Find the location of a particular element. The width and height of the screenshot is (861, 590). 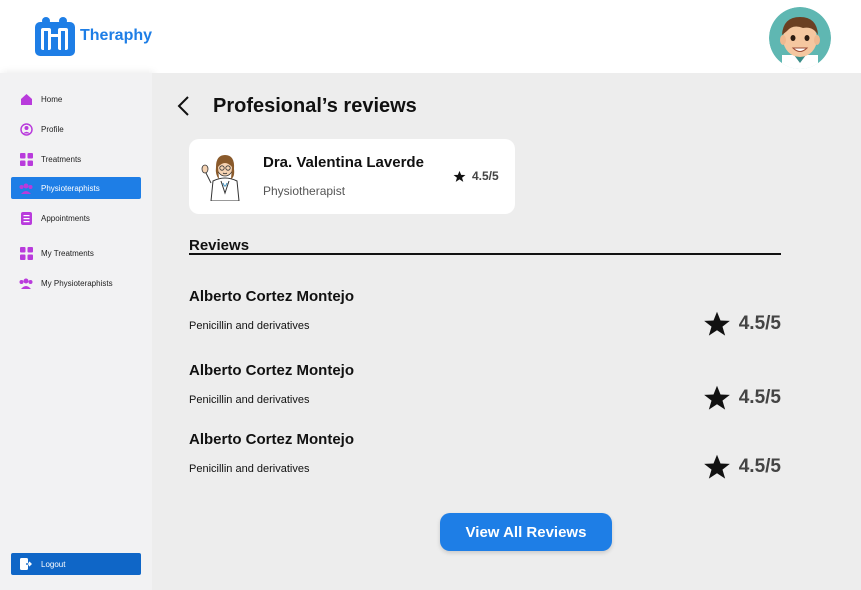

list-icon is located at coordinates (26, 218).